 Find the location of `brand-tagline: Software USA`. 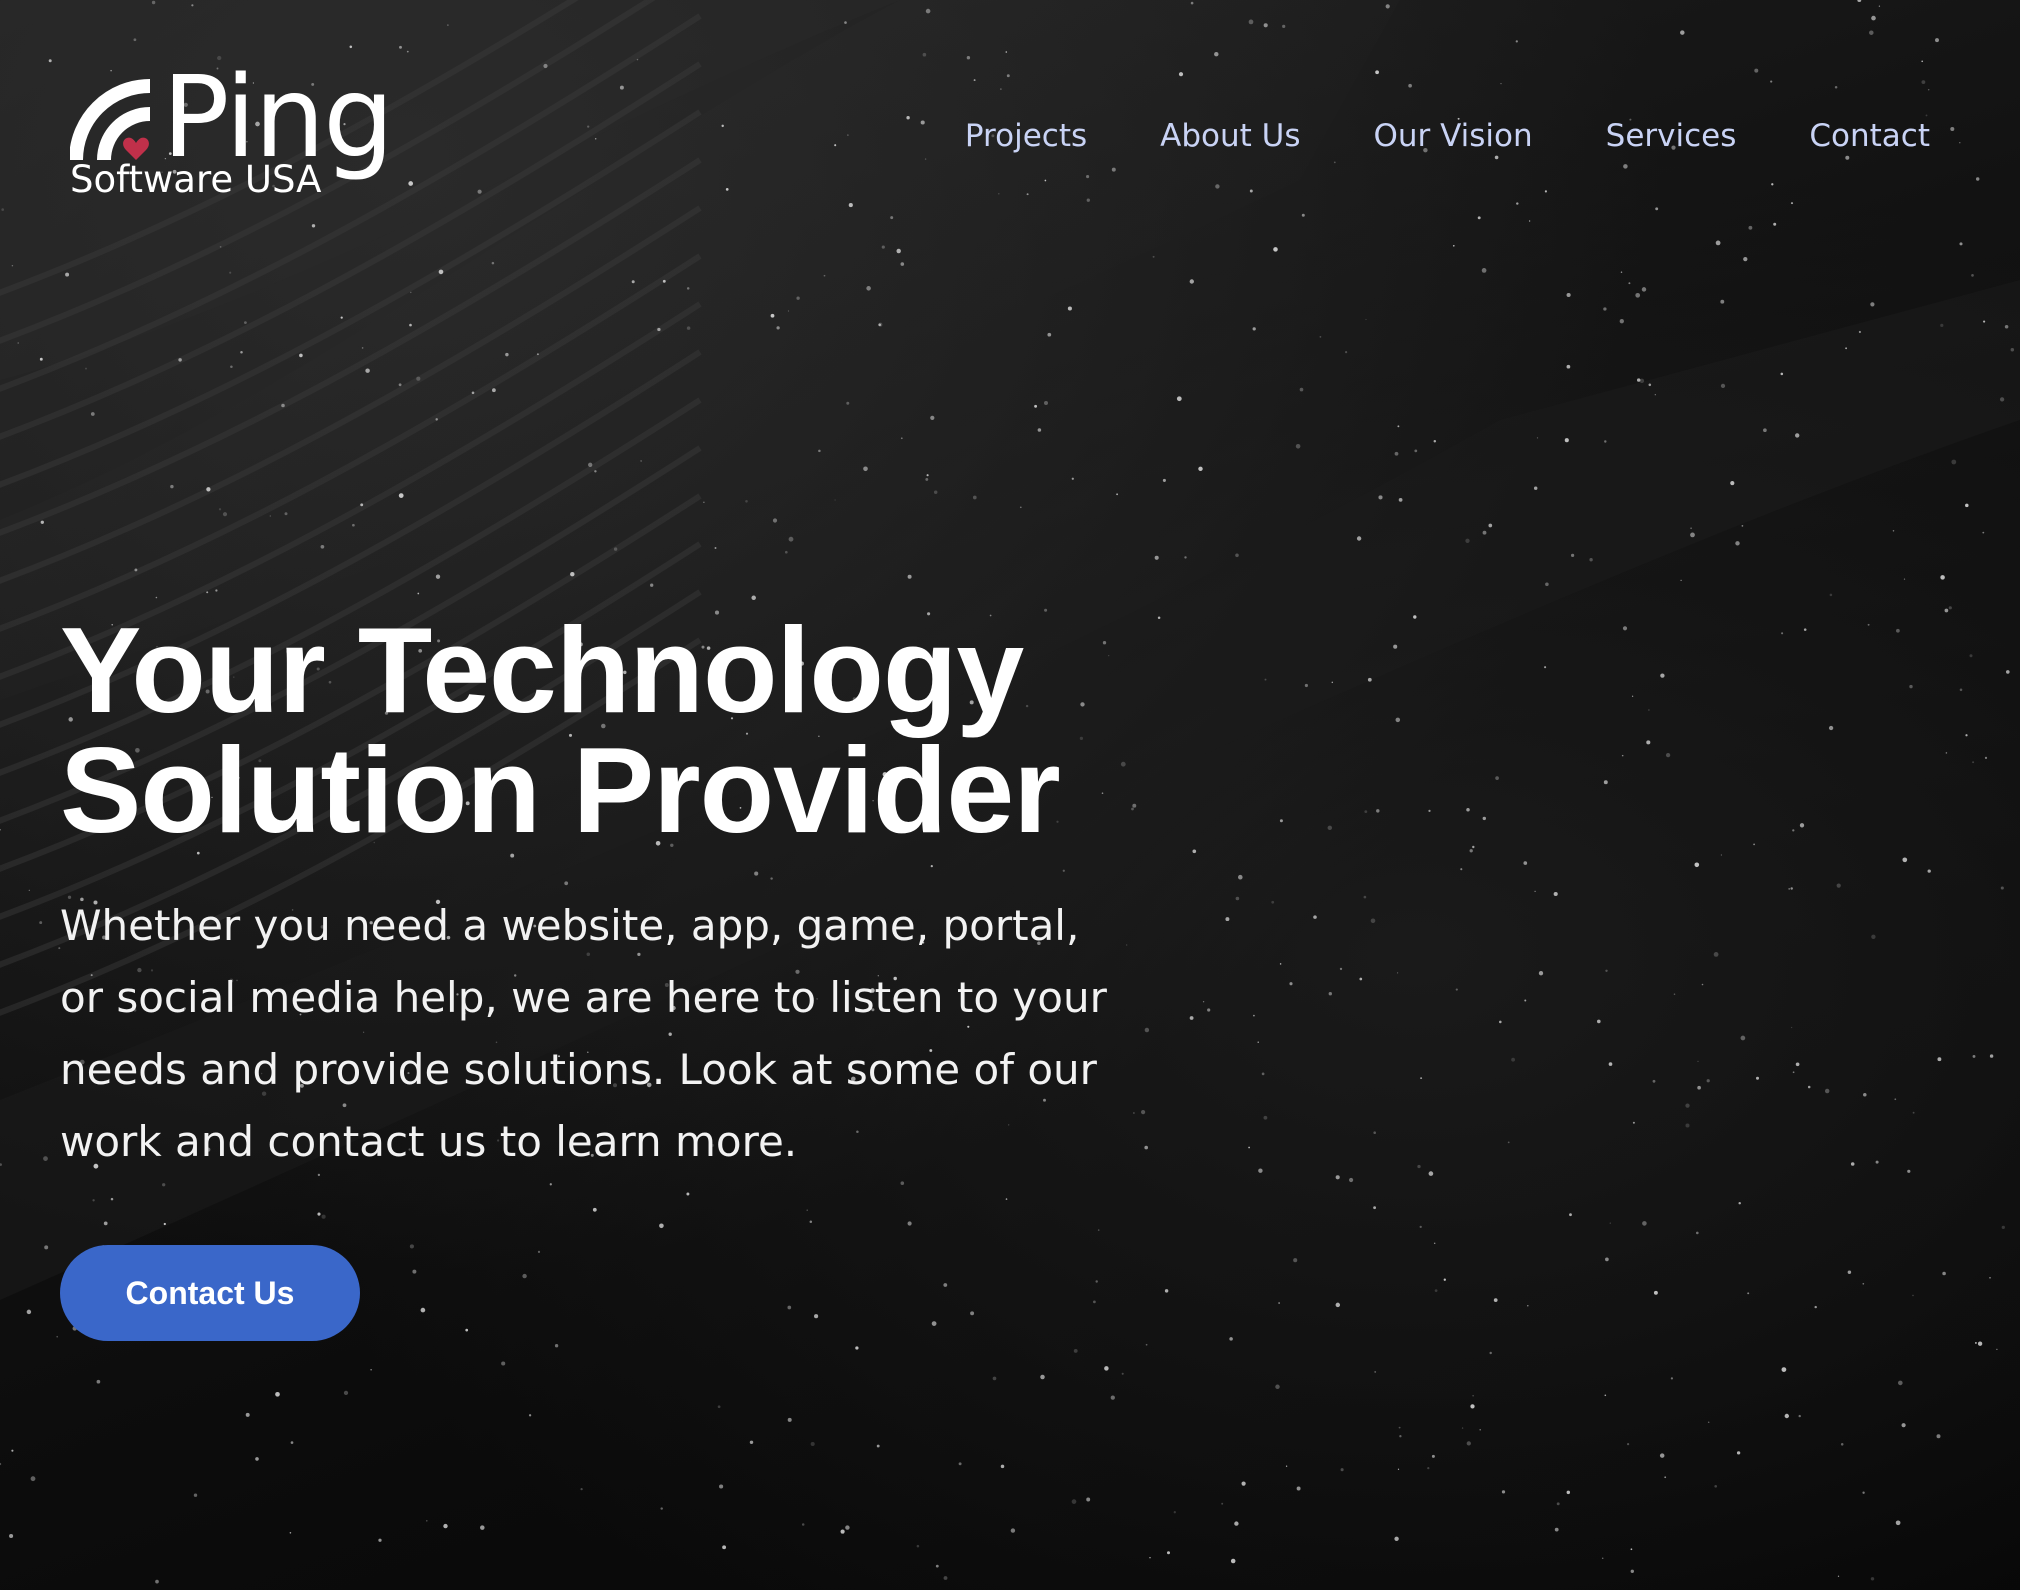

brand-tagline: Software USA is located at coordinates (196, 179).